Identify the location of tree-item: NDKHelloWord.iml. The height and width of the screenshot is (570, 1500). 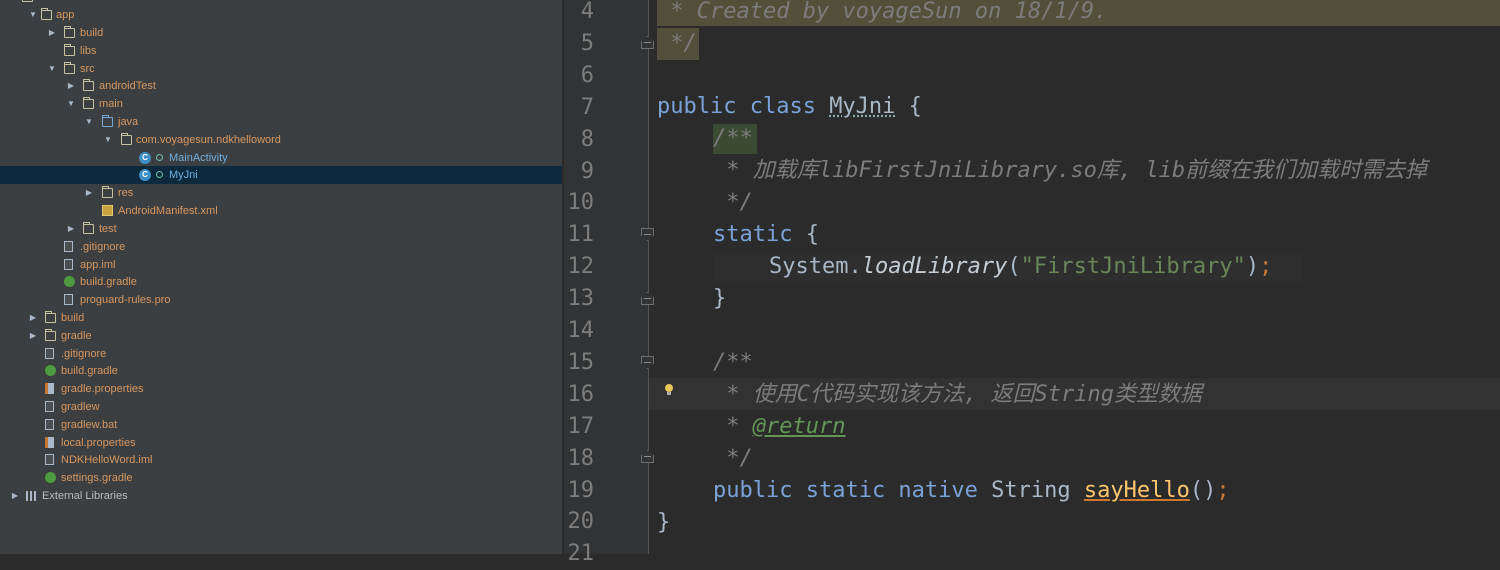
(281, 460).